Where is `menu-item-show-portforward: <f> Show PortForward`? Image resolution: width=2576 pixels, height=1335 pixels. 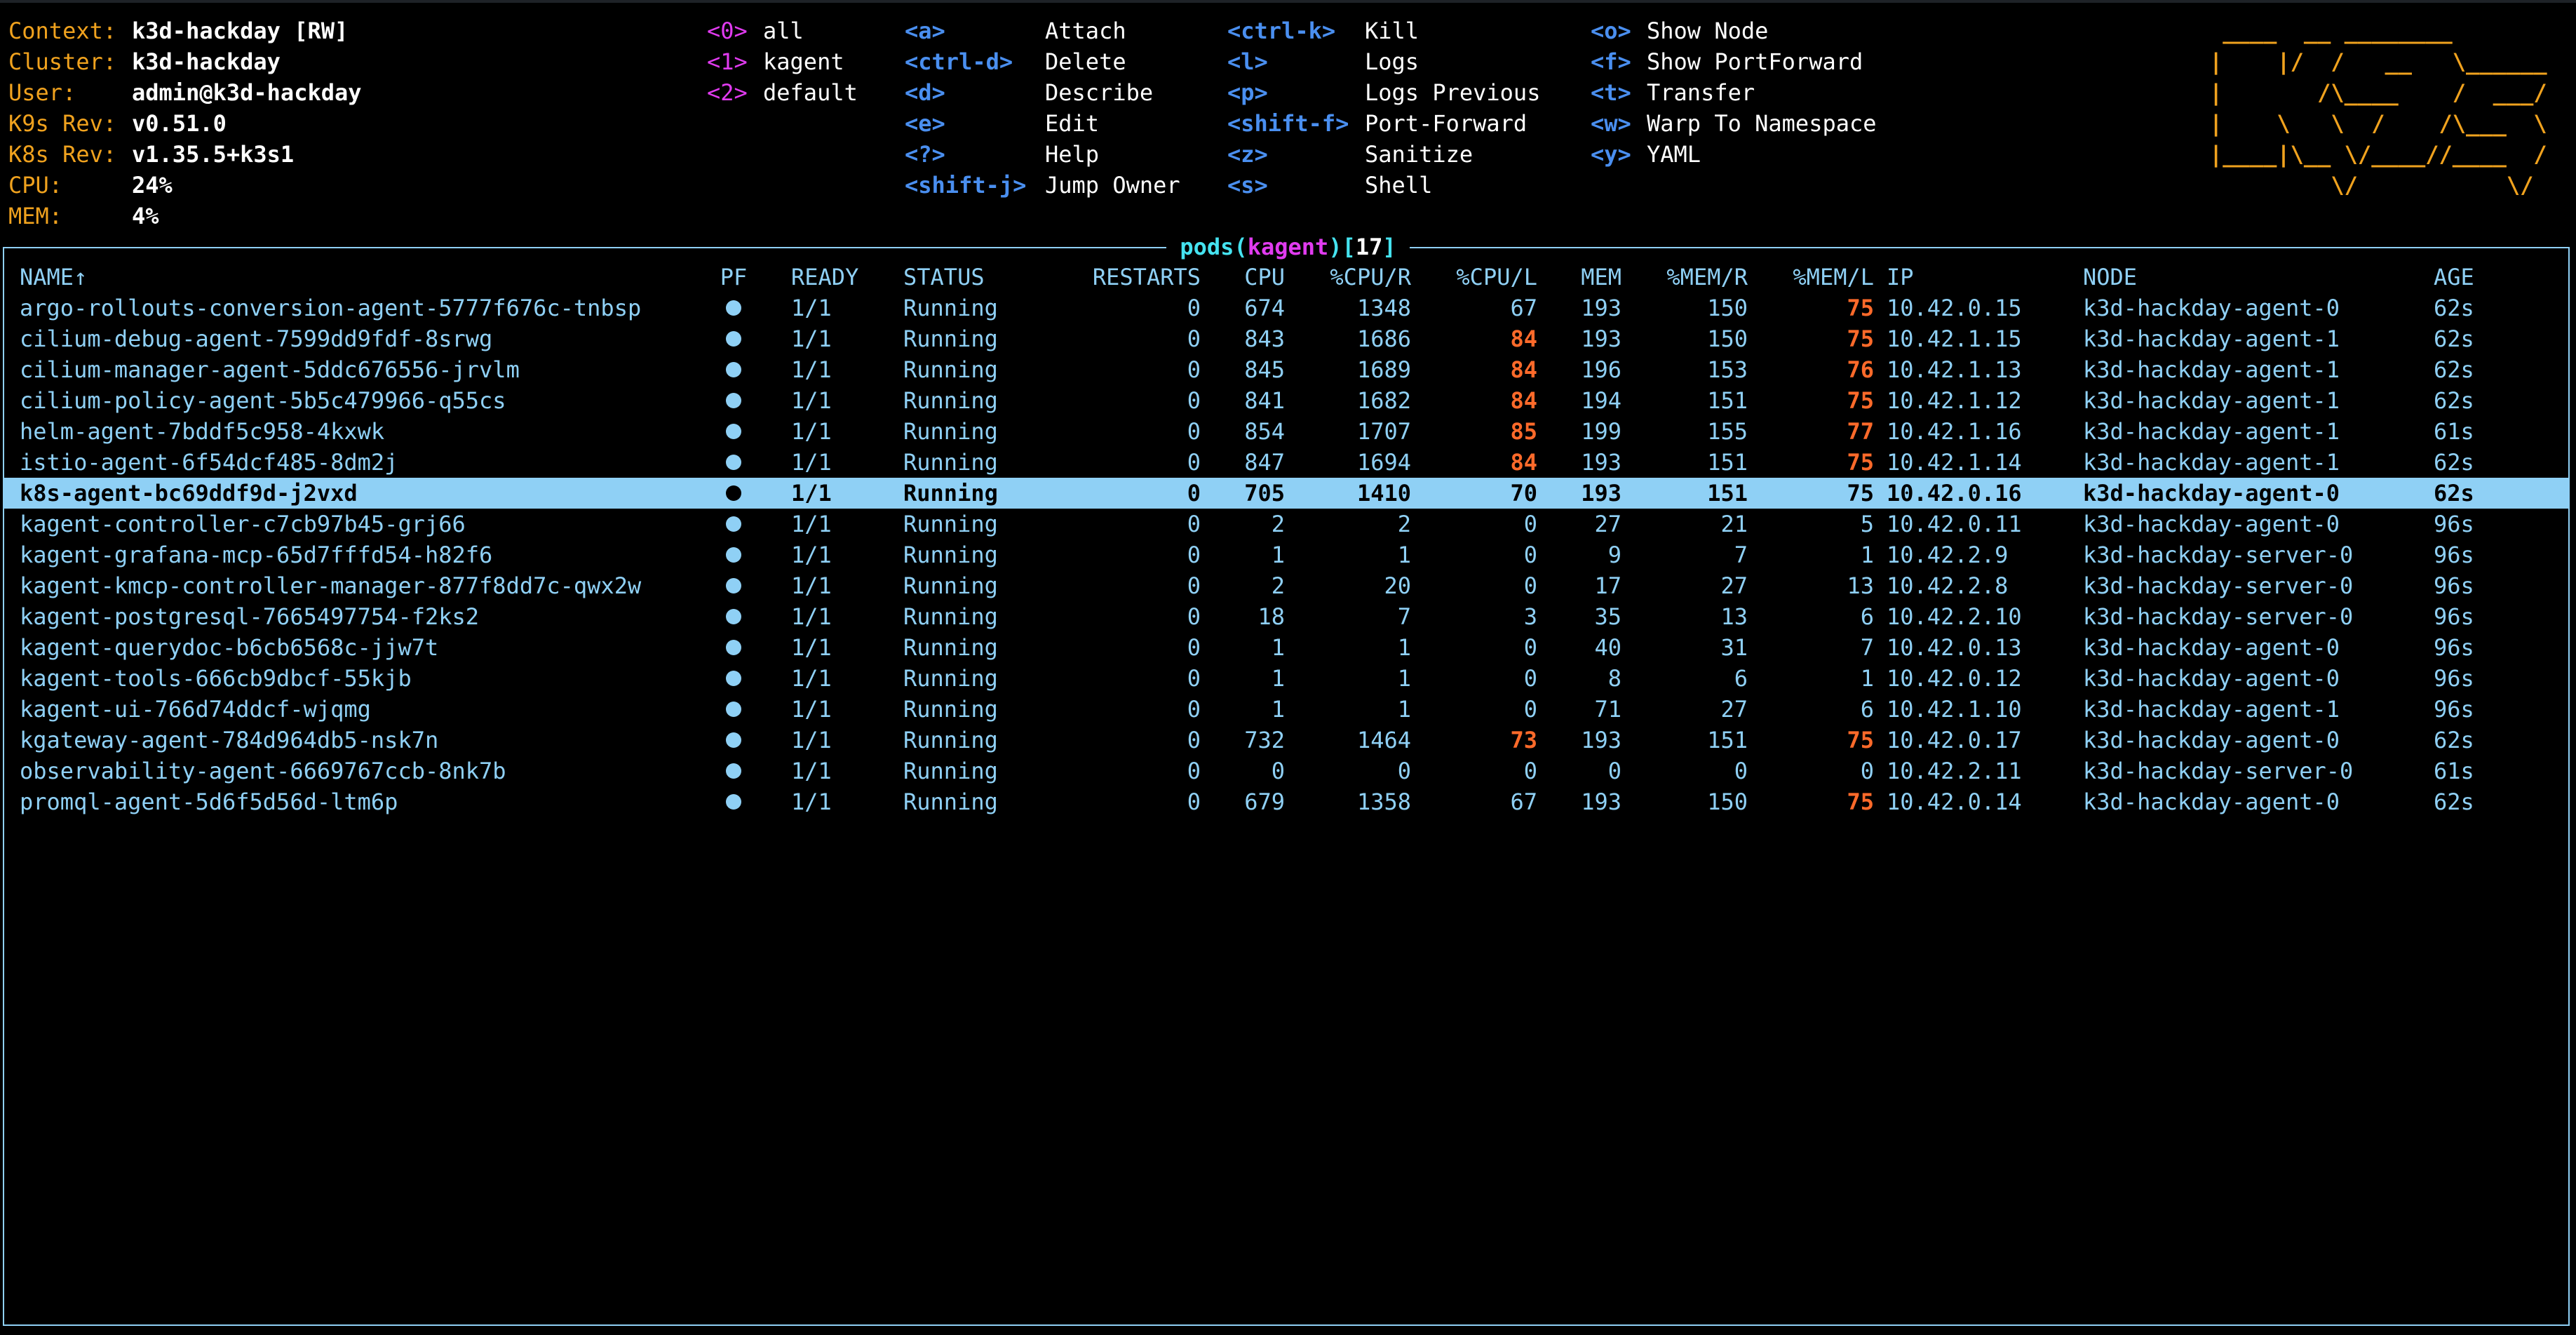
menu-item-show-portforward: <f> Show PortForward is located at coordinates (1734, 62).